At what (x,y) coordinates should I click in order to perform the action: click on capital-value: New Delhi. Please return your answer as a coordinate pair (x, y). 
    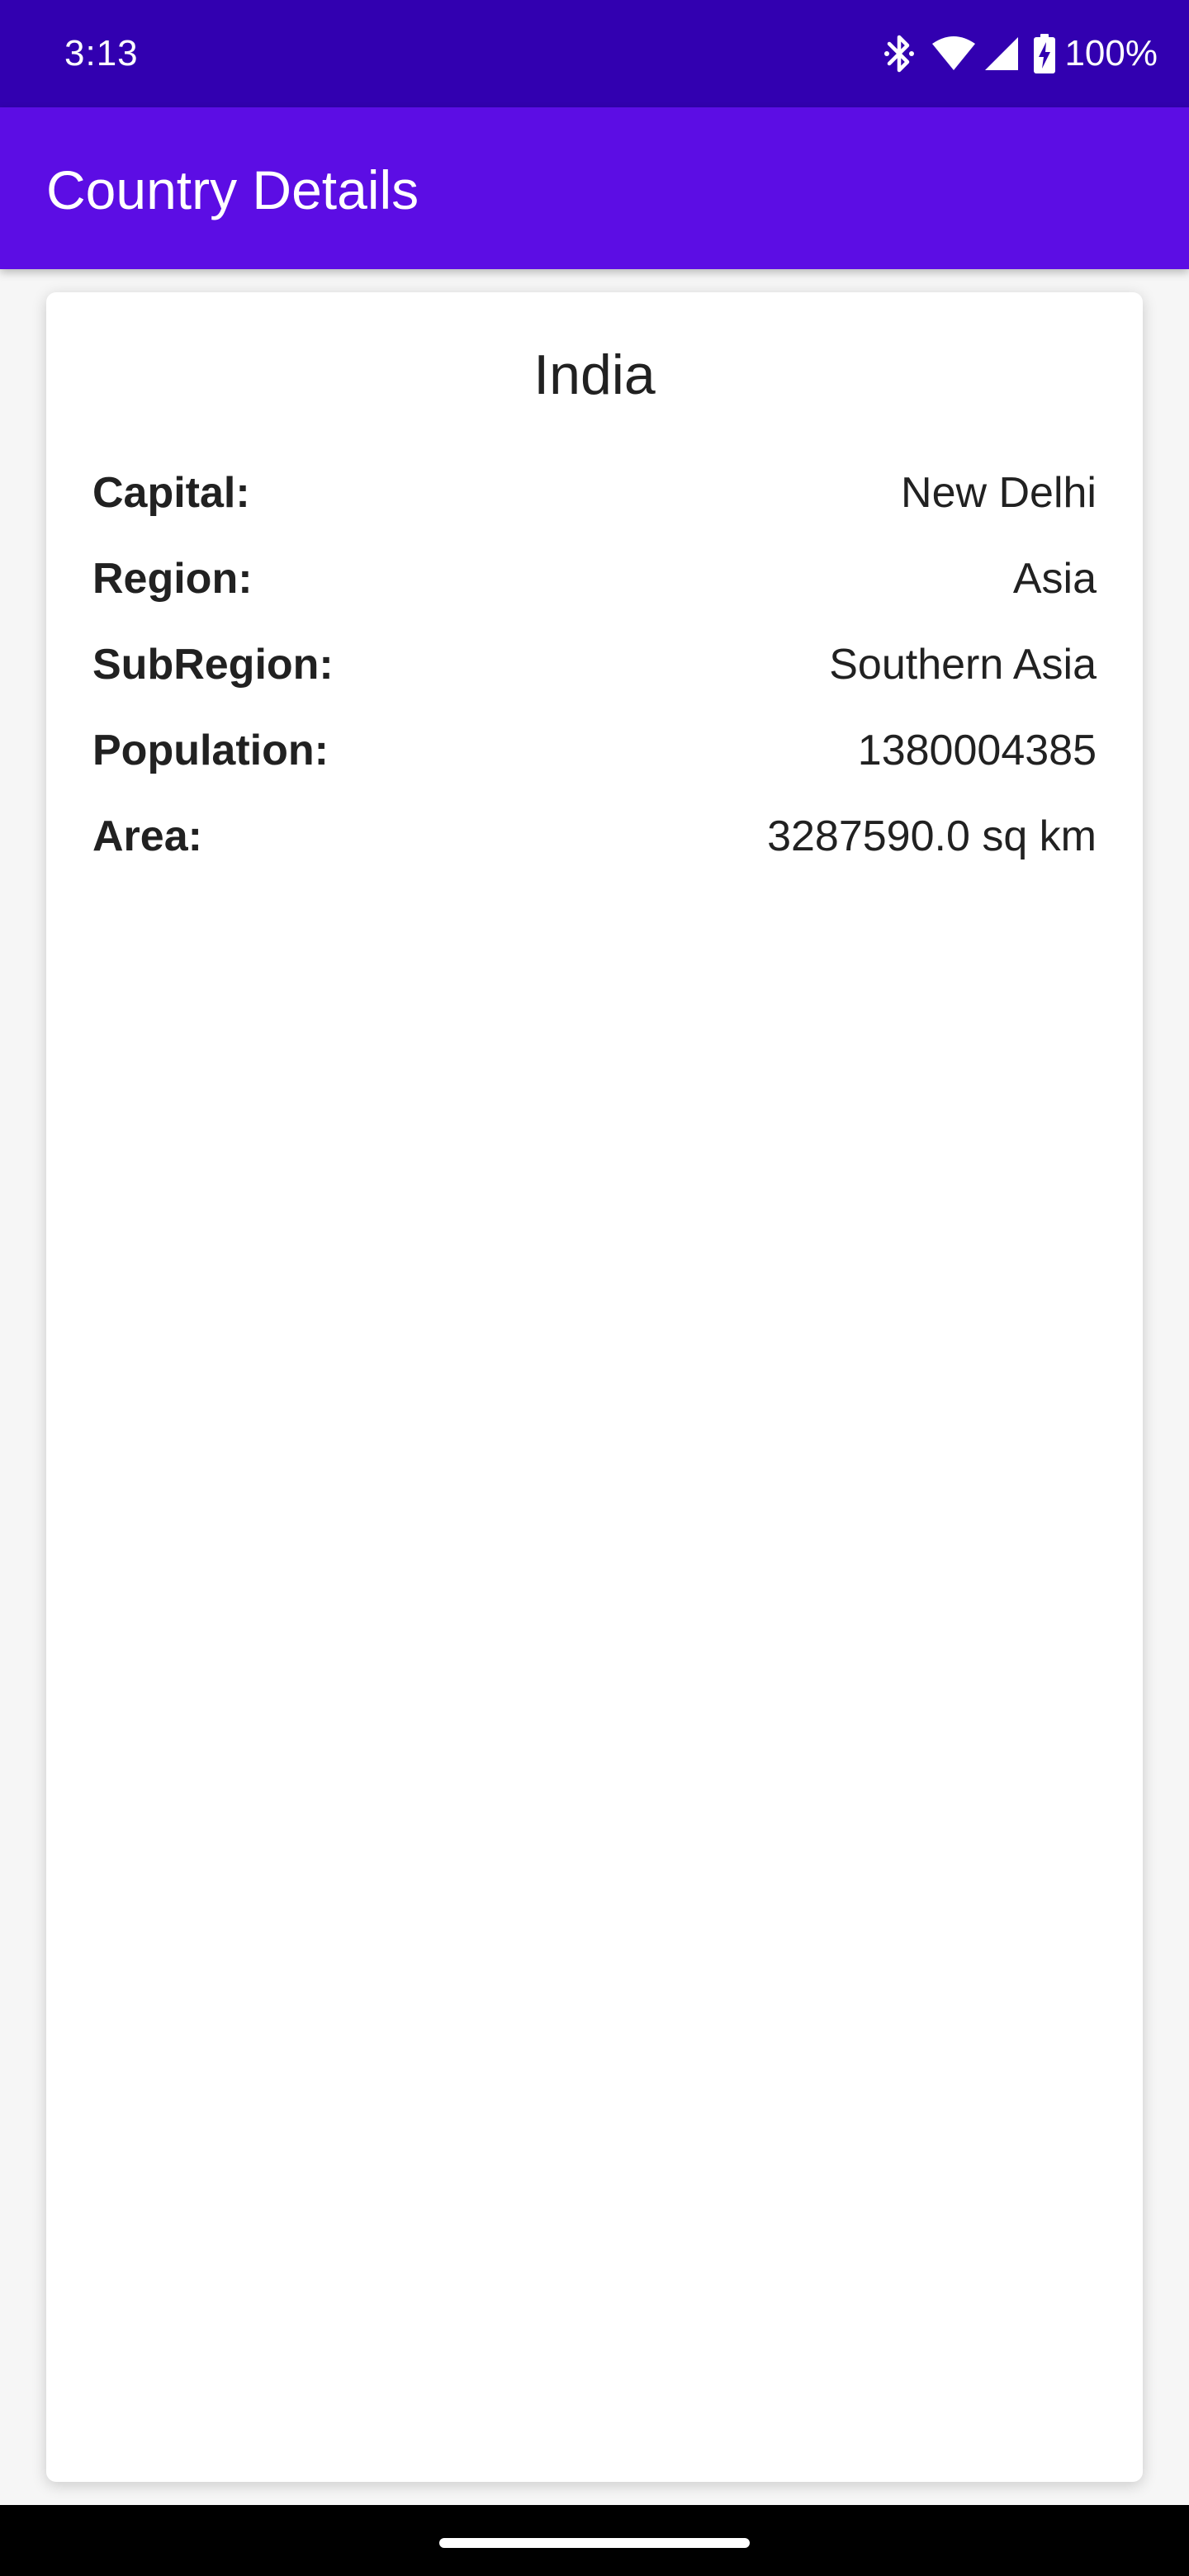
    Looking at the image, I should click on (999, 493).